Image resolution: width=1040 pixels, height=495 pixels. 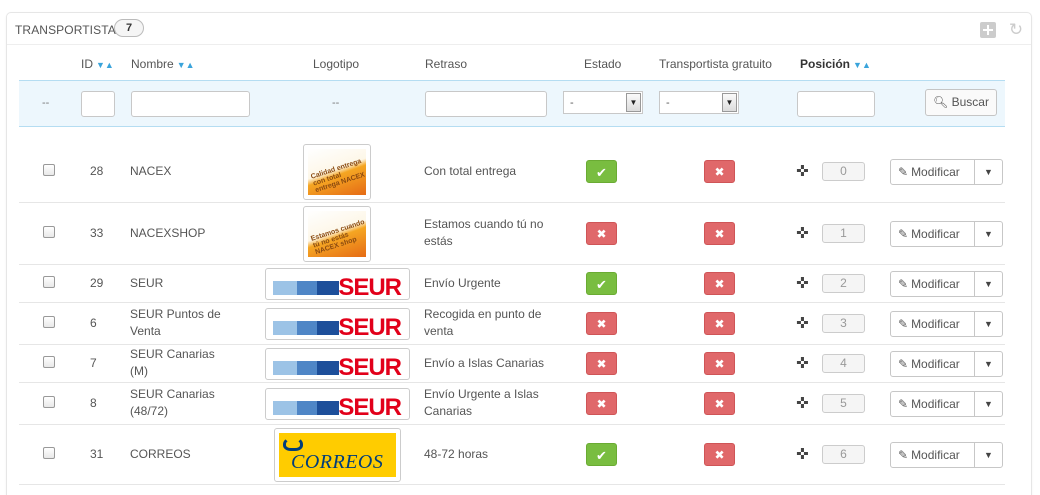 What do you see at coordinates (843, 454) in the screenshot?
I see `position-value: 6` at bounding box center [843, 454].